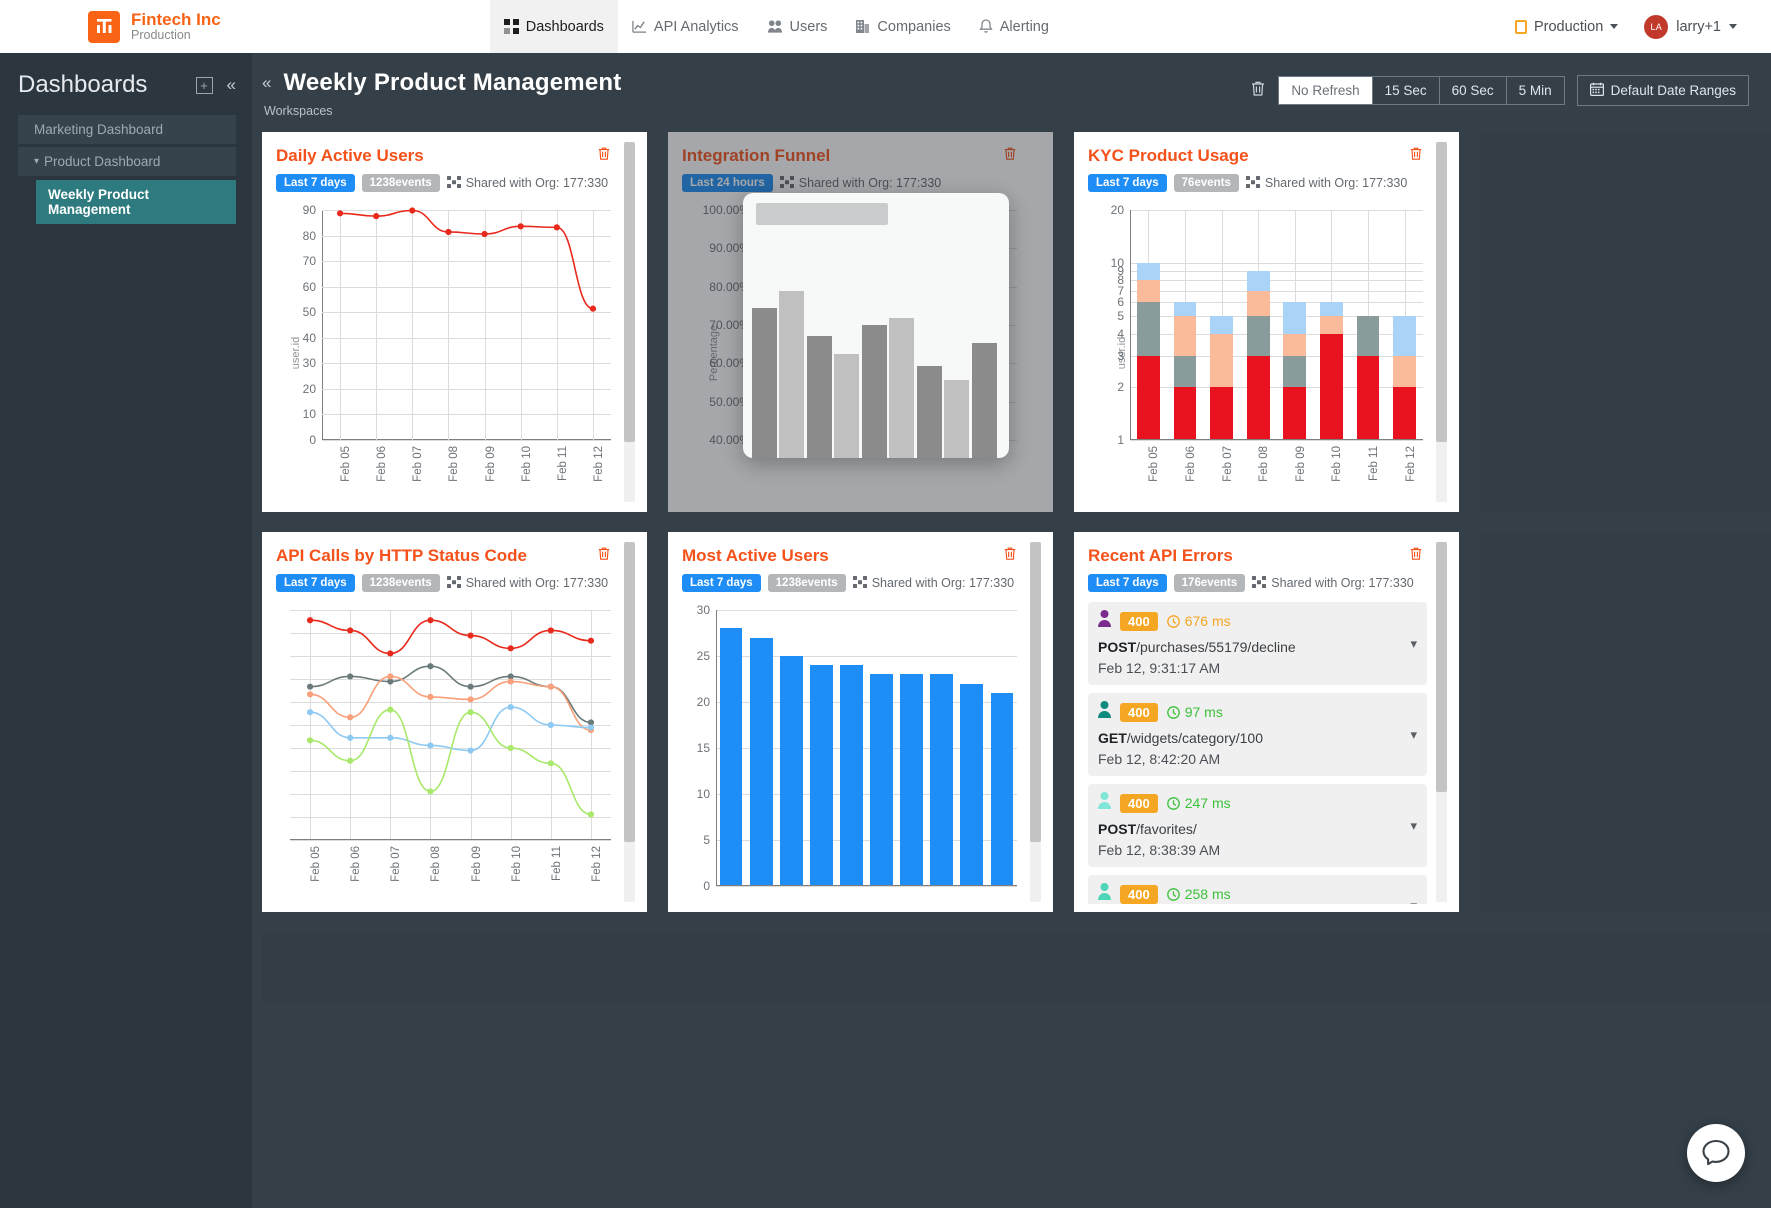  What do you see at coordinates (1566, 27) in the screenshot?
I see `environment-selector: Production` at bounding box center [1566, 27].